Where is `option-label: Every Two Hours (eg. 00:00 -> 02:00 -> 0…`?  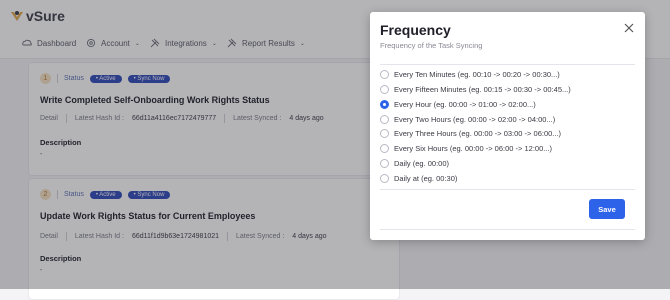
option-label: Every Two Hours (eg. 00:00 -> 02:00 -> 0… is located at coordinates (475, 119).